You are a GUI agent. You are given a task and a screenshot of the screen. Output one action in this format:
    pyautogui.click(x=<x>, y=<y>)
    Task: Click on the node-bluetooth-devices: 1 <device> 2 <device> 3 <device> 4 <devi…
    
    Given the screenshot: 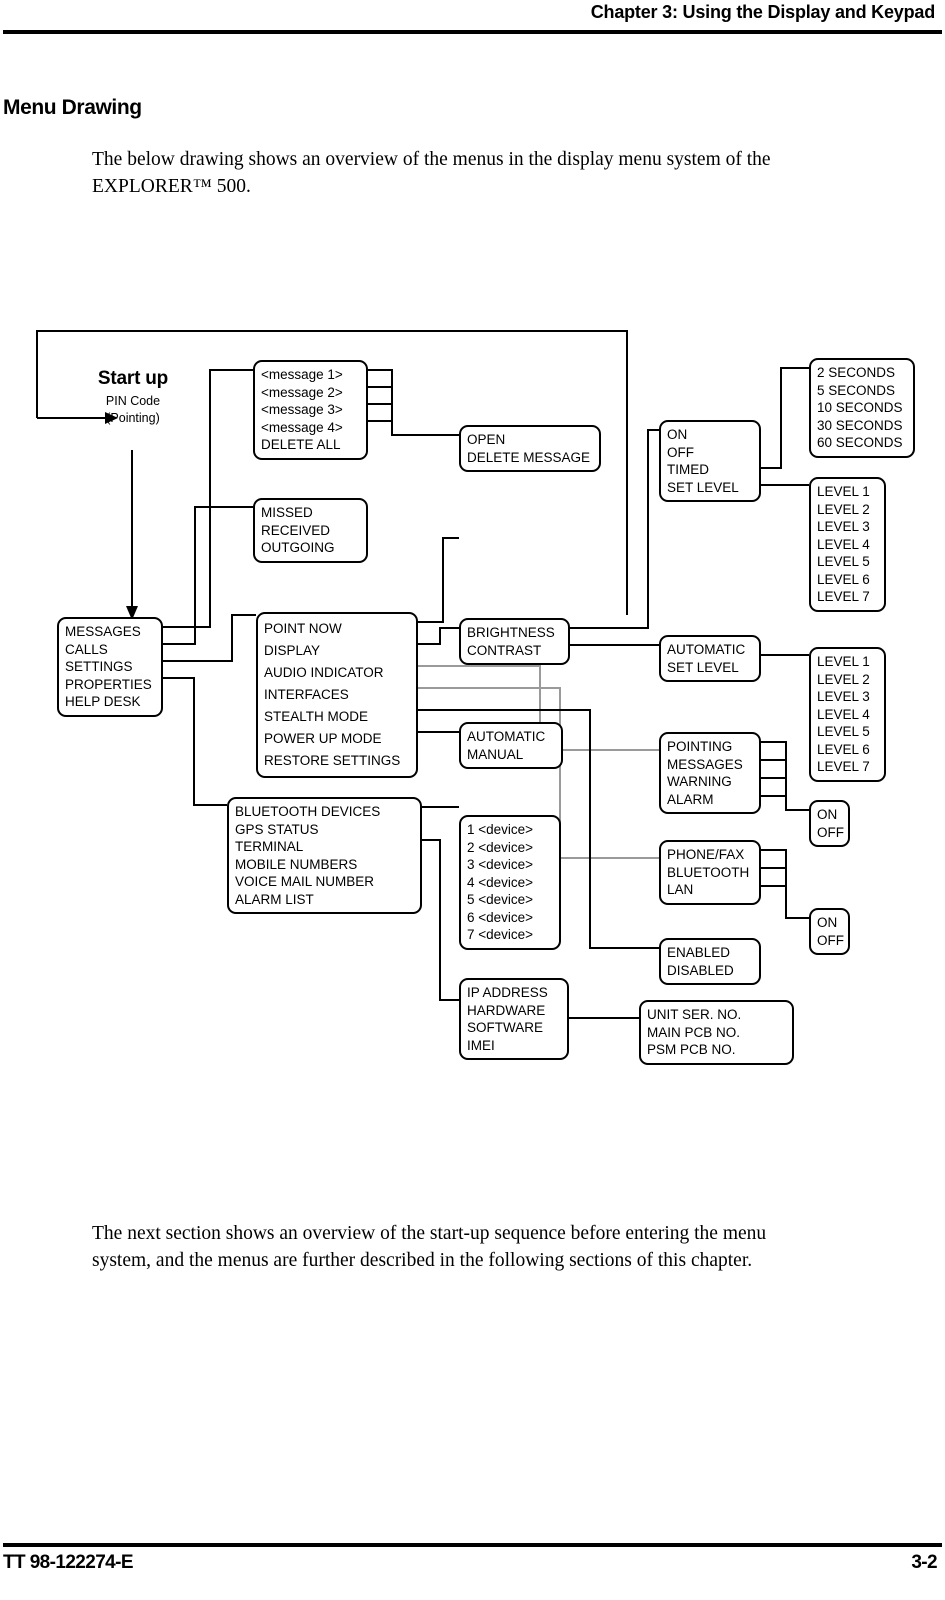 What is the action you would take?
    pyautogui.click(x=510, y=882)
    